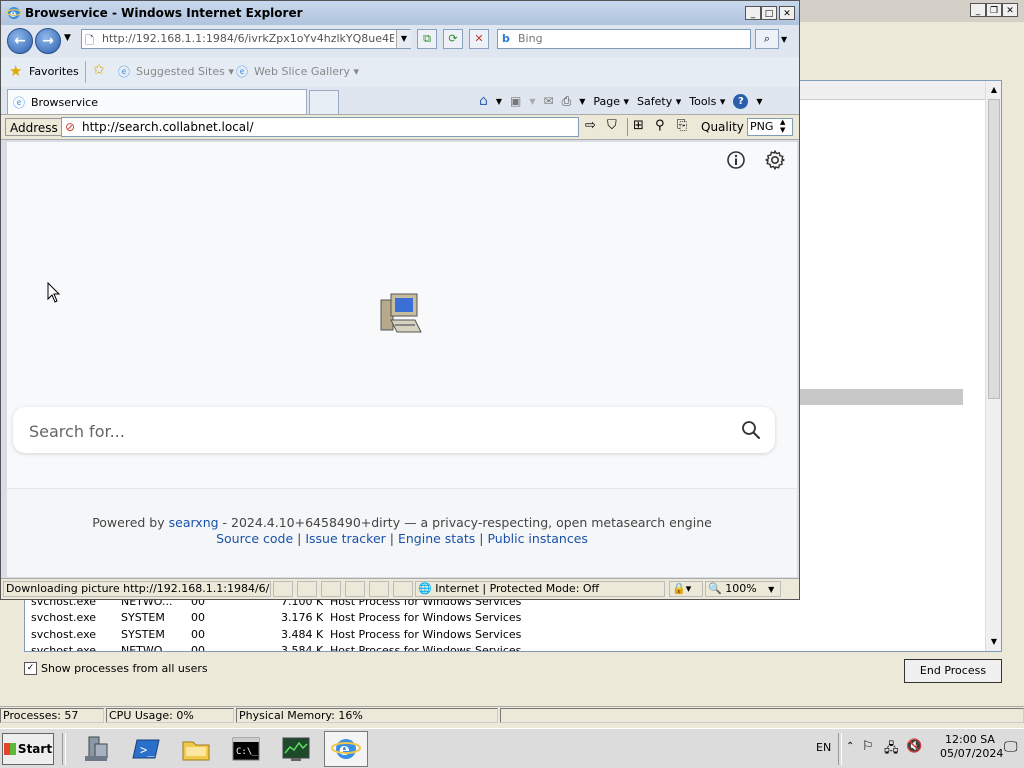 The image size is (1024, 768). Describe the element at coordinates (994, 642) in the screenshot. I see `scroll-down-icon: ▼` at that location.